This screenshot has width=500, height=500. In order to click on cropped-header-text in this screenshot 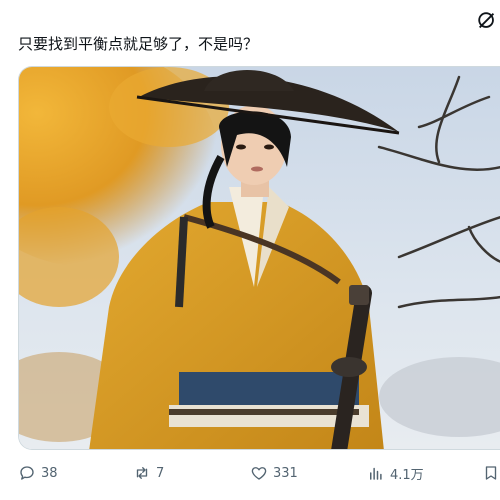, I will do `click(158, 4)`.